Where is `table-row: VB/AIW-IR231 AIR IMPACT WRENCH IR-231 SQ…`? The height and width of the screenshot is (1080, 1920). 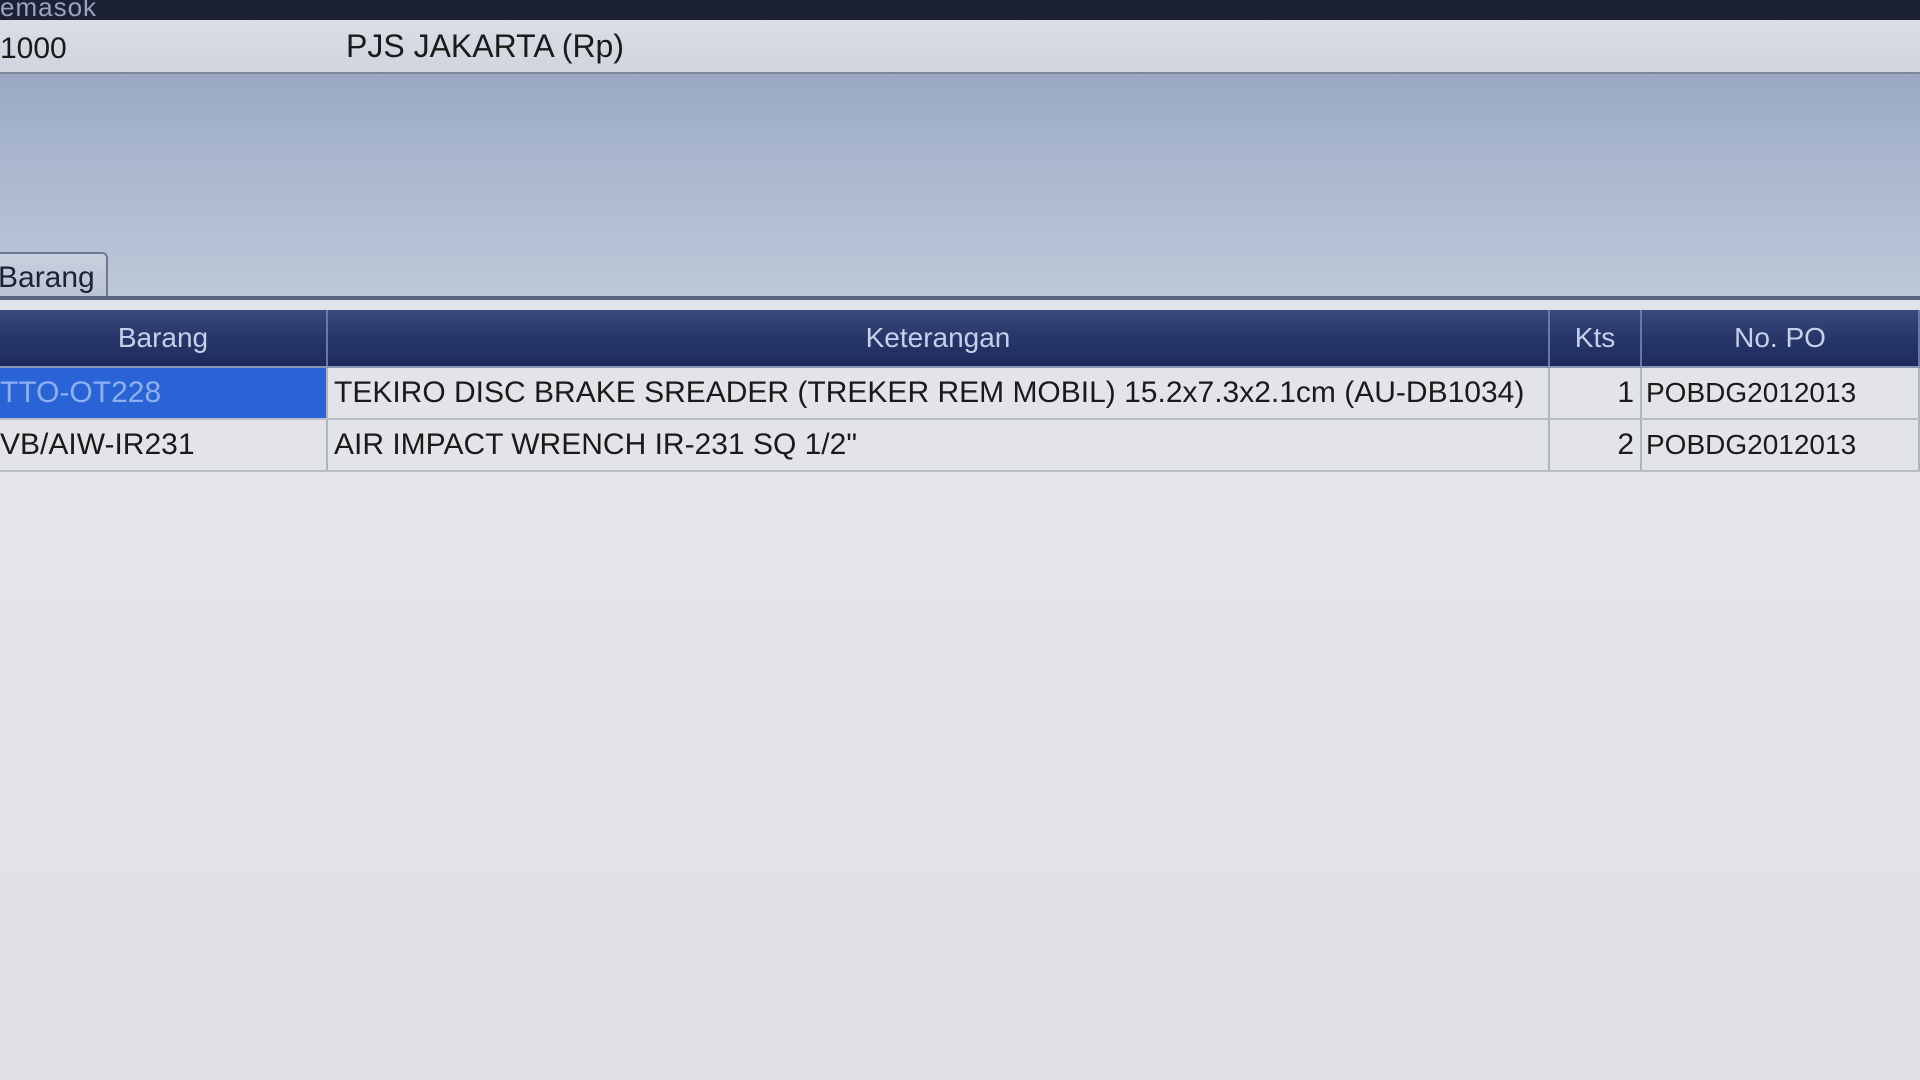
table-row: VB/AIW-IR231 AIR IMPACT WRENCH IR-231 SQ… is located at coordinates (960, 446).